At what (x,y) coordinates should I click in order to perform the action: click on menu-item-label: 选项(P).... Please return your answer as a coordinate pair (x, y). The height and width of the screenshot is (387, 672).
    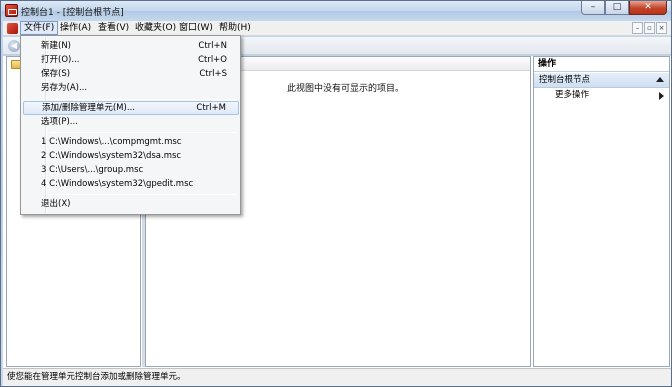
    Looking at the image, I should click on (59, 122).